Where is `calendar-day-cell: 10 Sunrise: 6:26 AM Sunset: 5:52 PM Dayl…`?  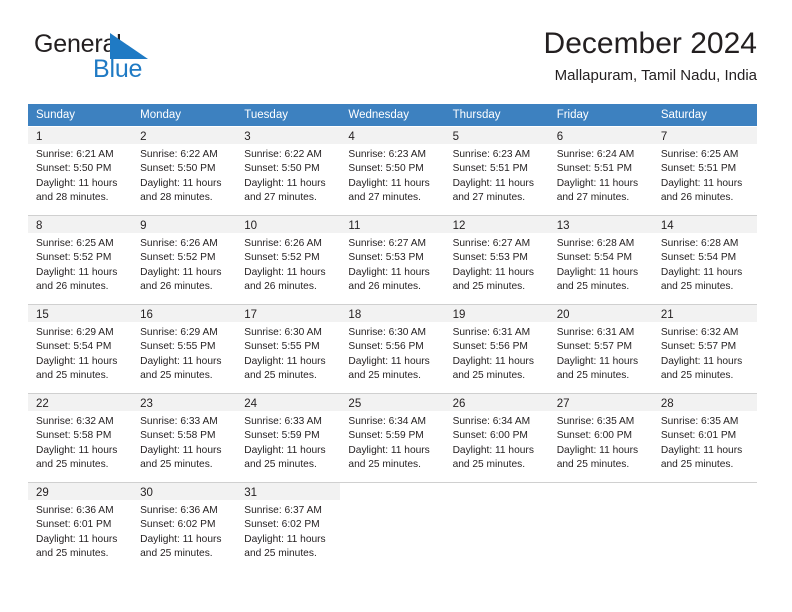 calendar-day-cell: 10 Sunrise: 6:26 AM Sunset: 5:52 PM Dayl… is located at coordinates (288, 260).